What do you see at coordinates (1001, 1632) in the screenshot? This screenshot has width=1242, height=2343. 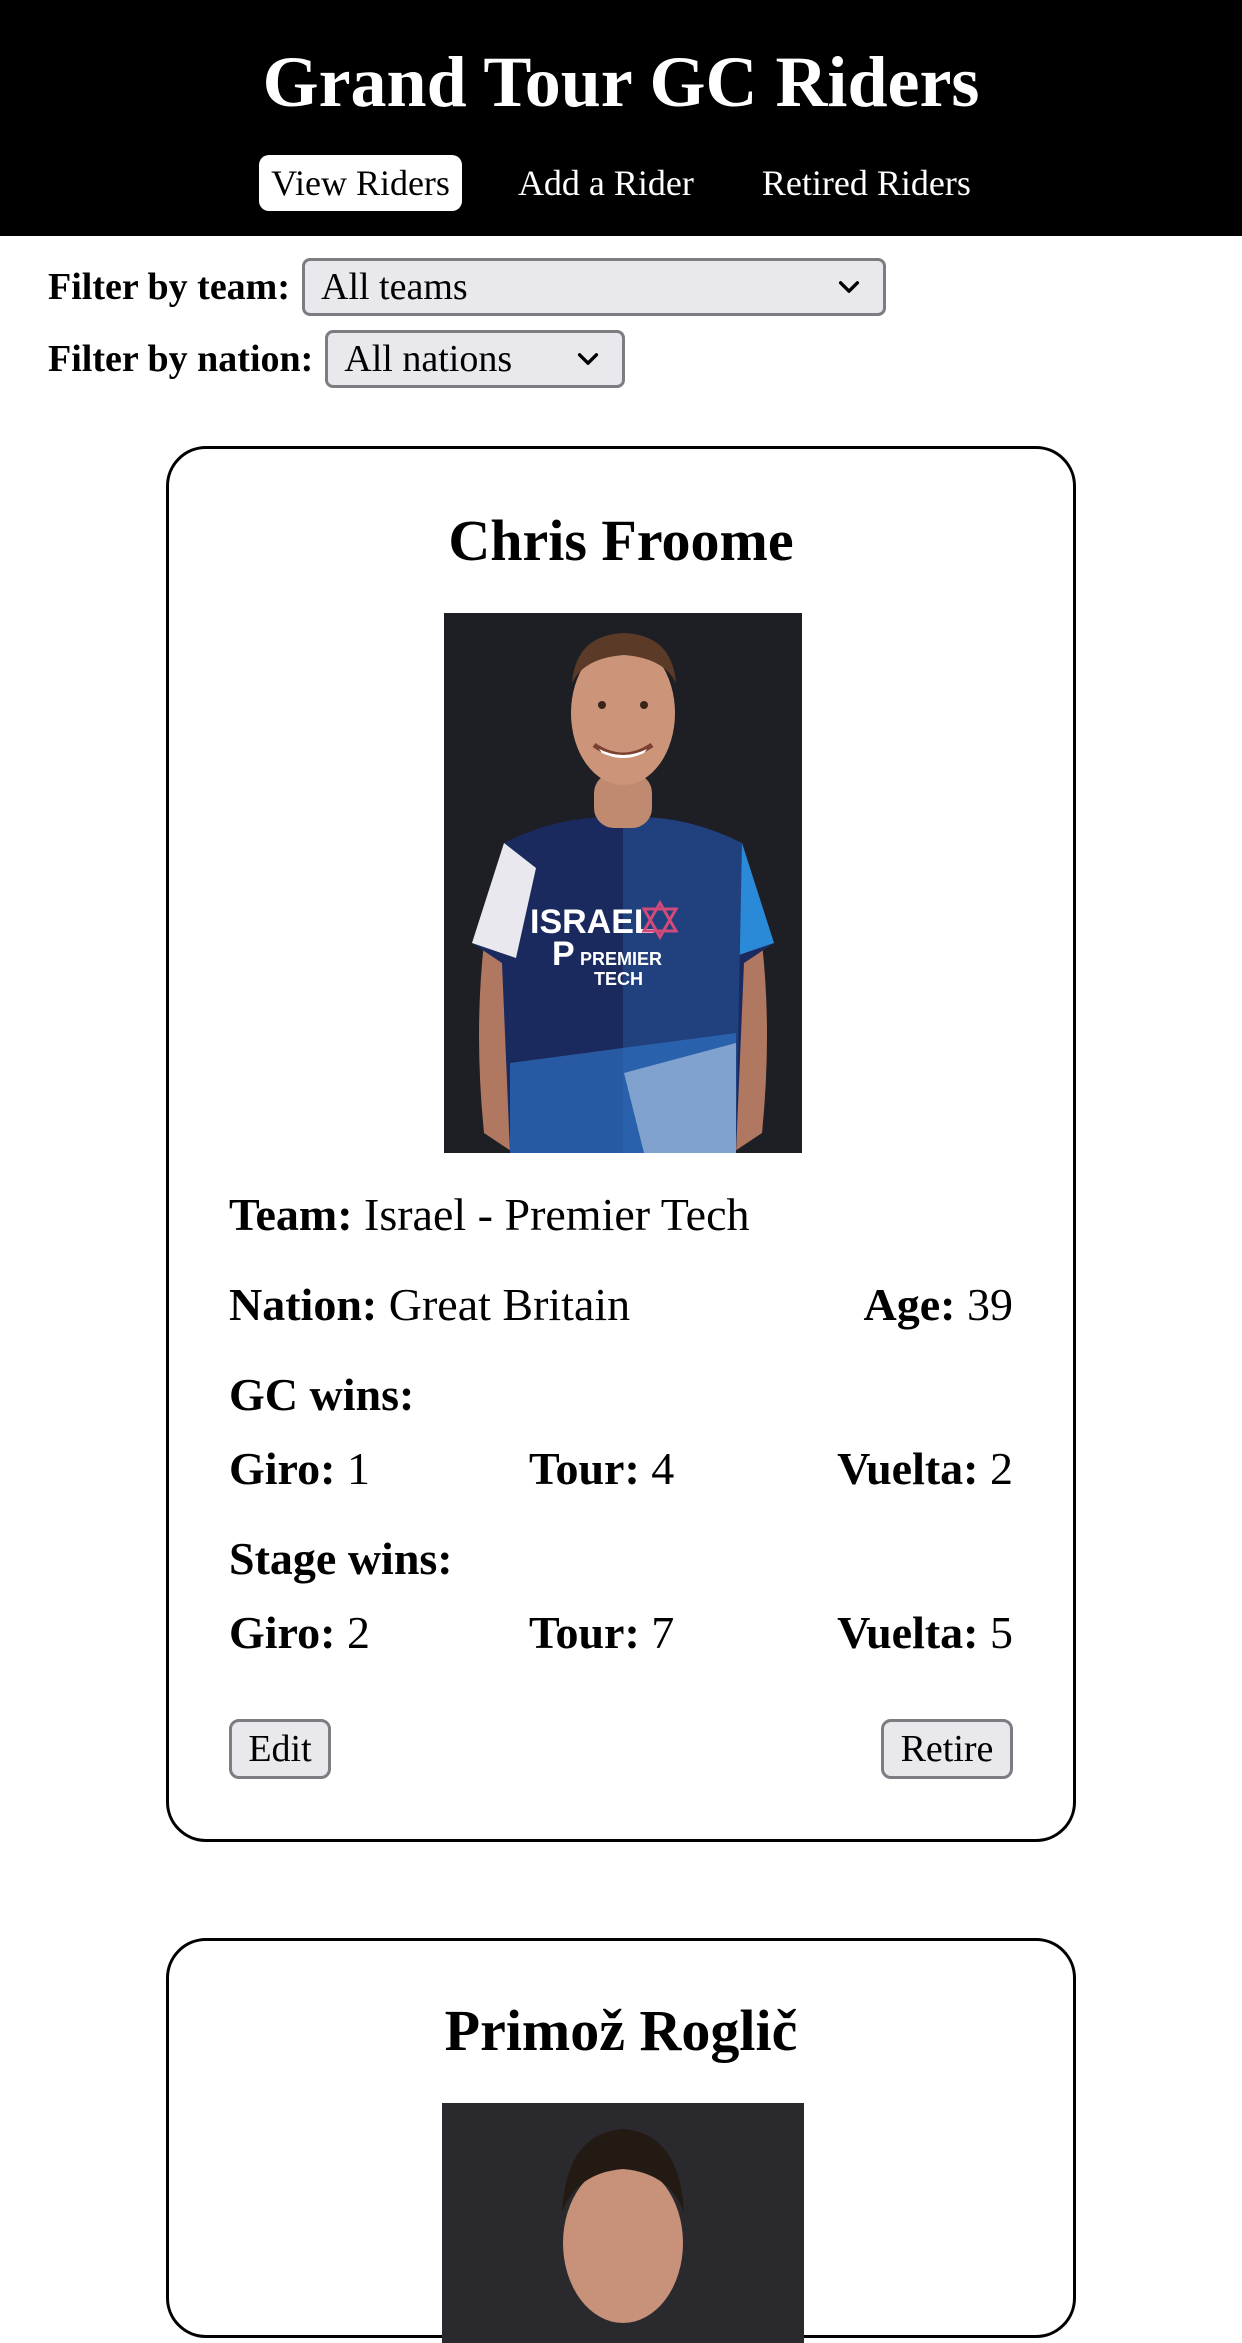 I see `stage-vuelta-value: 5` at bounding box center [1001, 1632].